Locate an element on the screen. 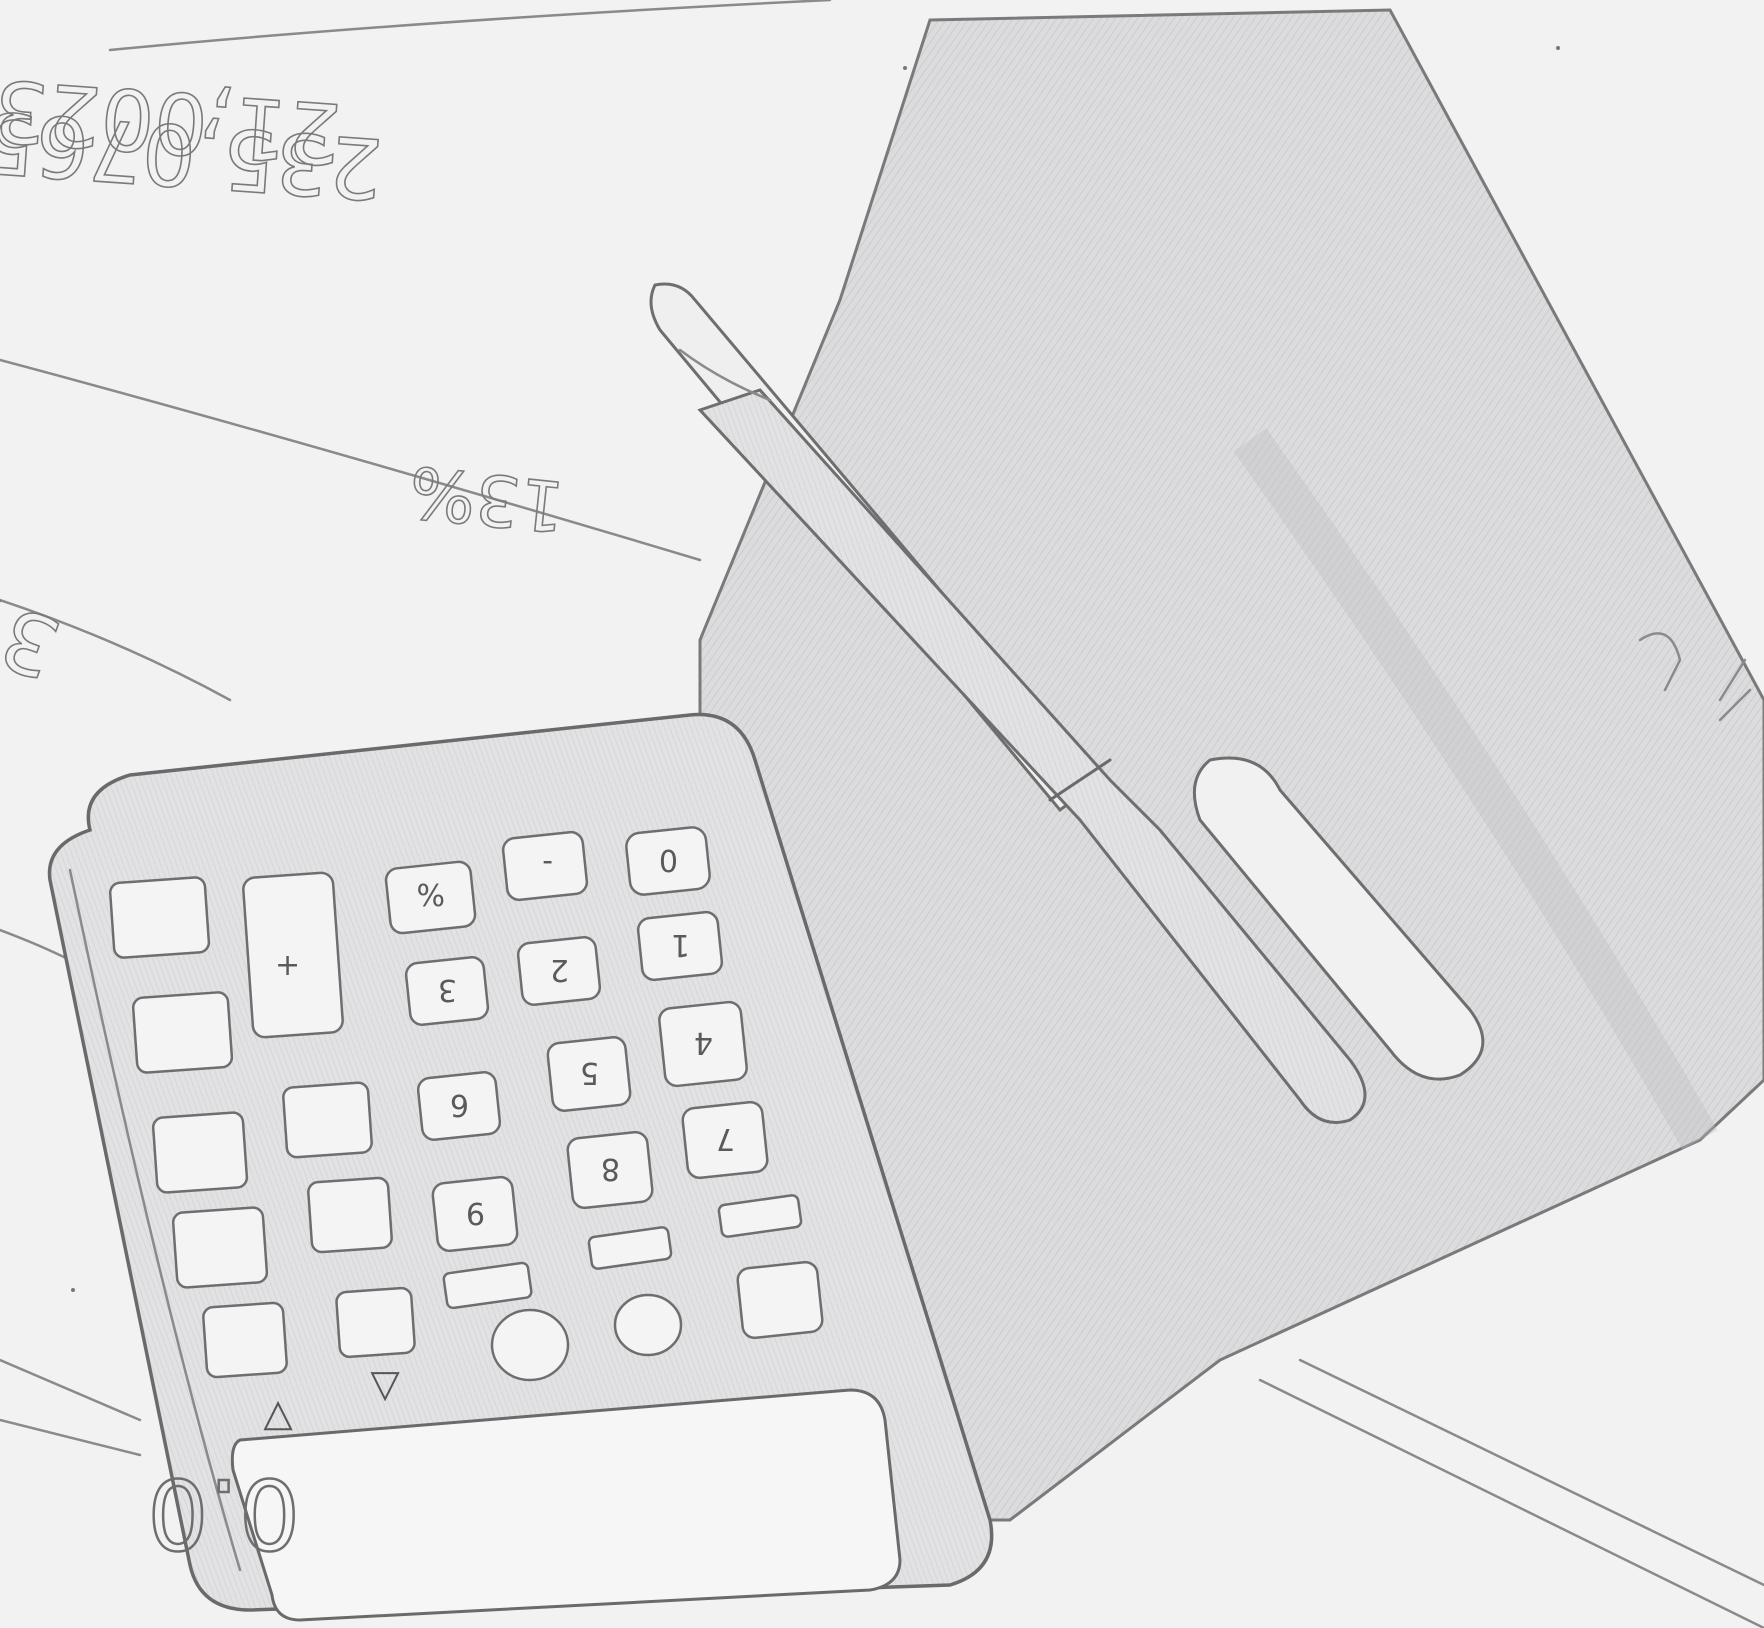 This screenshot has height=1628, width=1764. arrow-down-icon: ▼ is located at coordinates (385, 1384).